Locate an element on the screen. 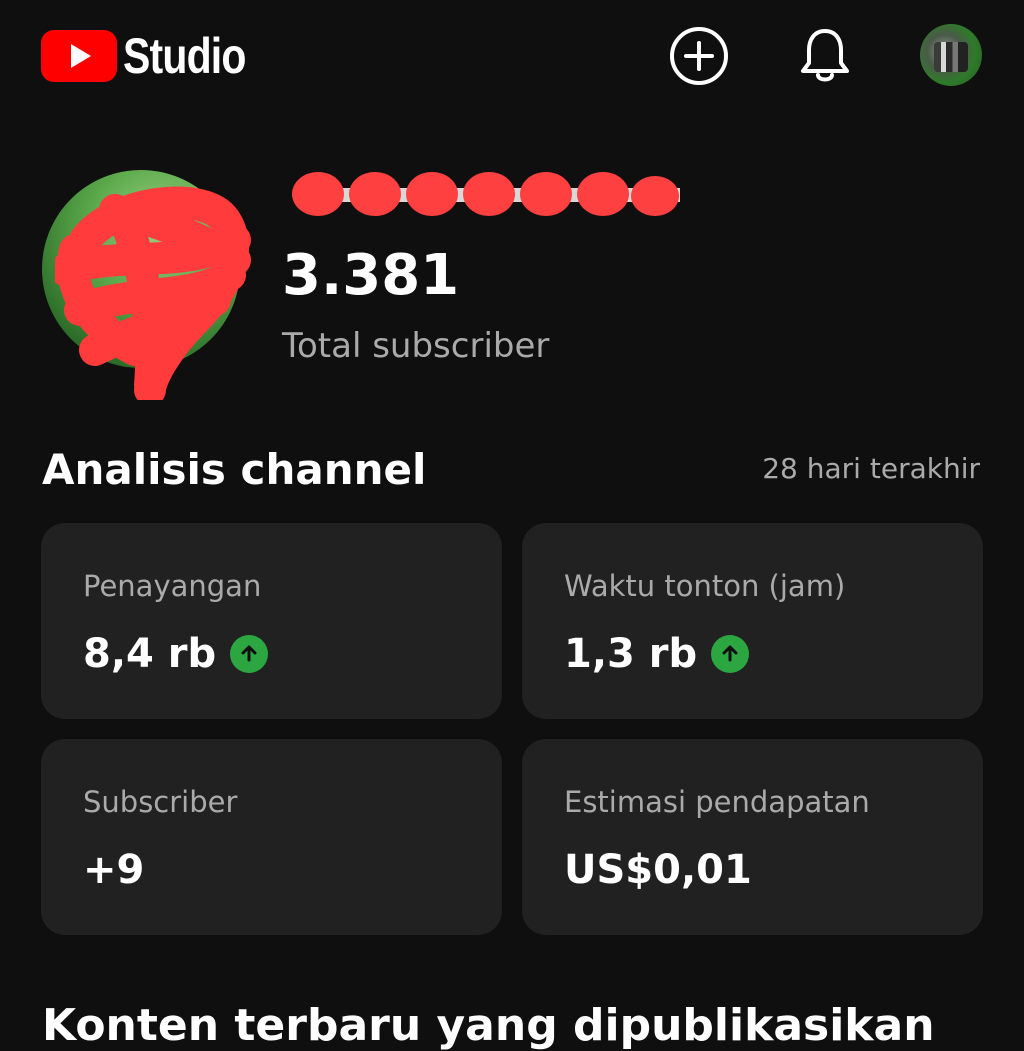 This screenshot has height=1051, width=1024. create-icon is located at coordinates (699, 56).